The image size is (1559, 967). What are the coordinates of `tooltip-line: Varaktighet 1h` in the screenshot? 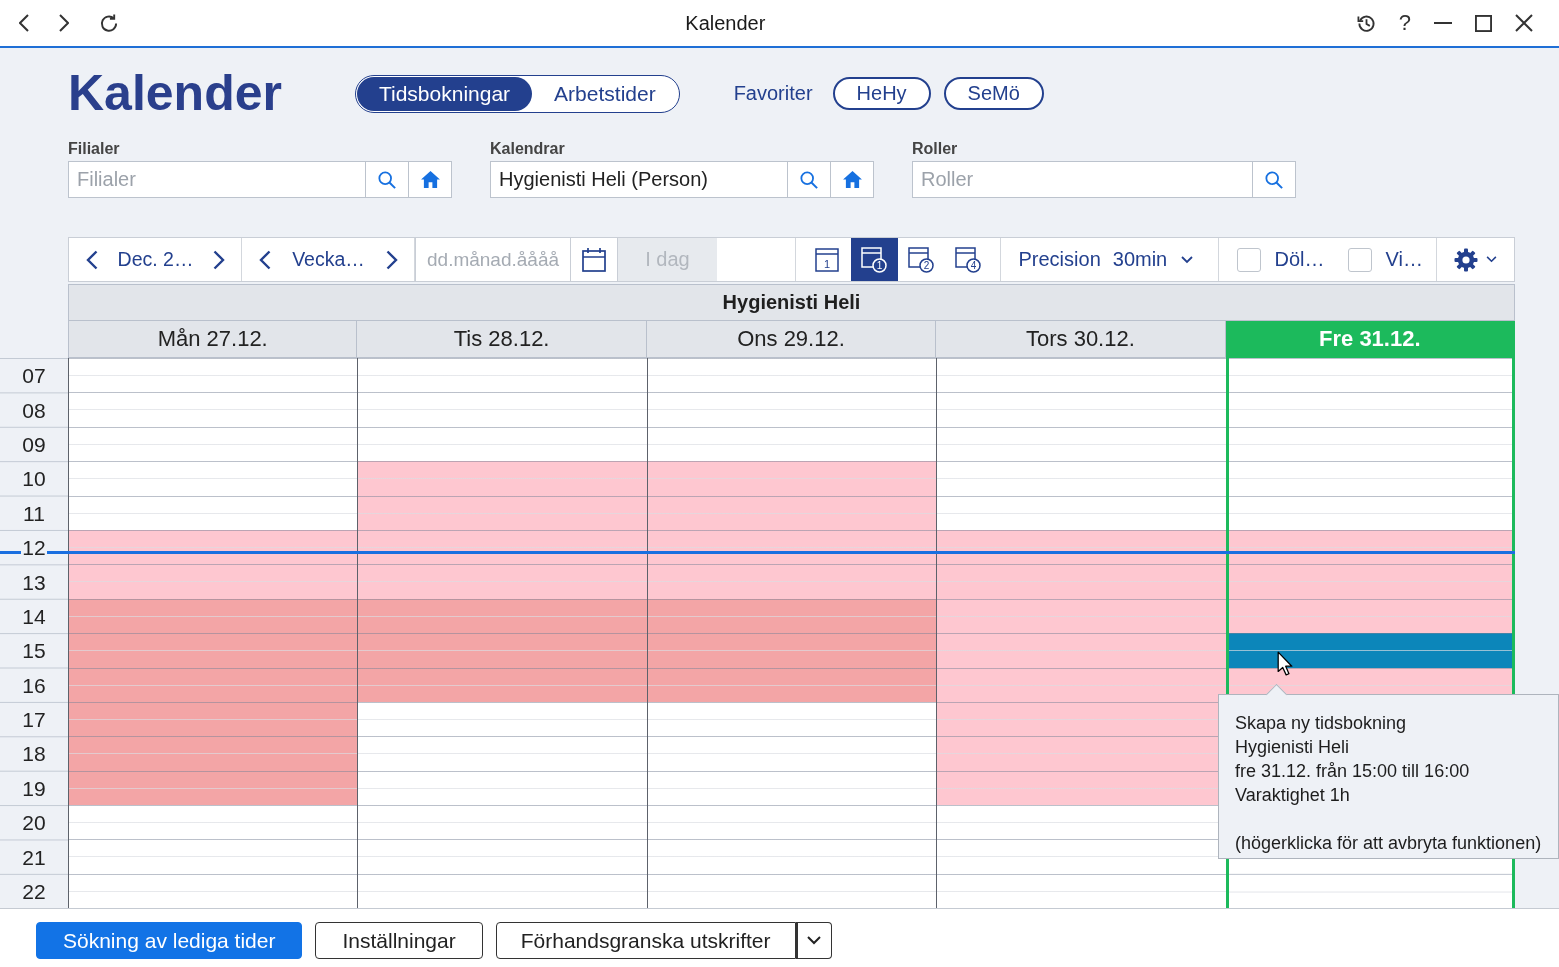 It's located at (1293, 795).